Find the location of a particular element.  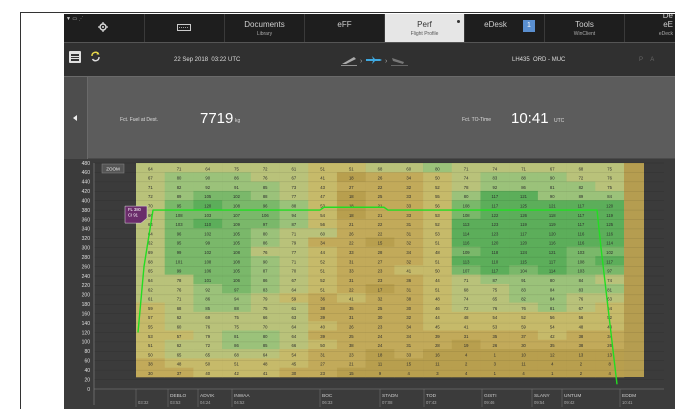

y-tick-label: 360 is located at coordinates (86, 220).